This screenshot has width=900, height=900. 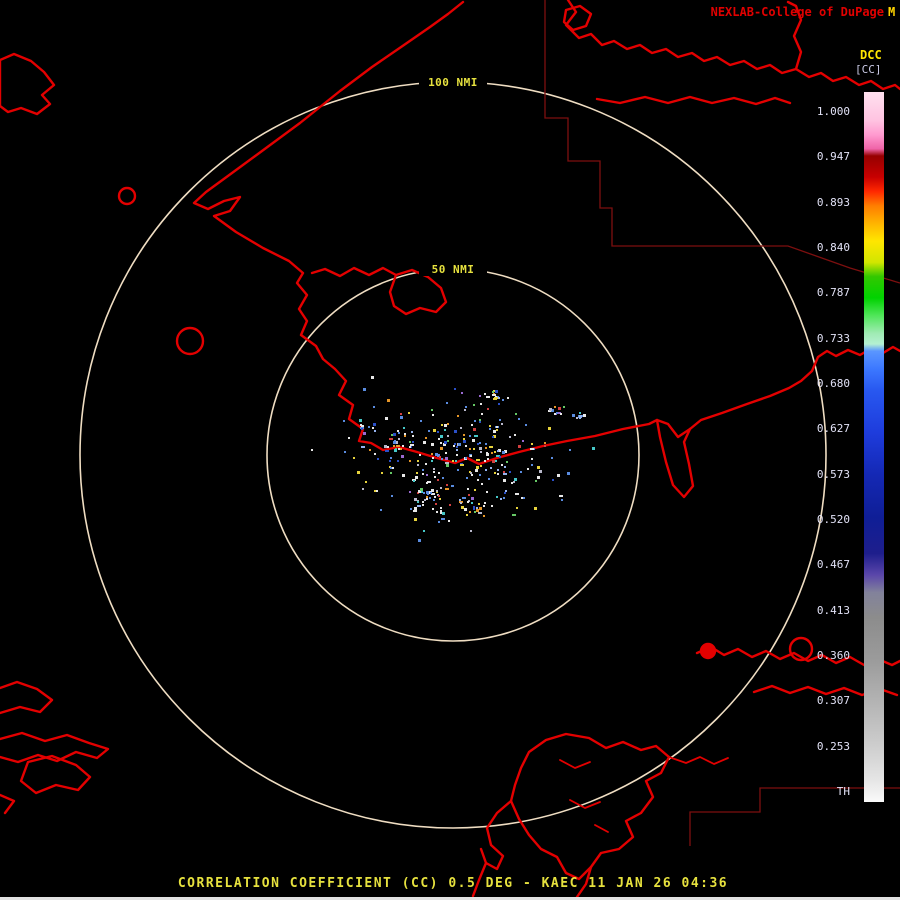 I want to click on island-north, so click(x=577, y=18).